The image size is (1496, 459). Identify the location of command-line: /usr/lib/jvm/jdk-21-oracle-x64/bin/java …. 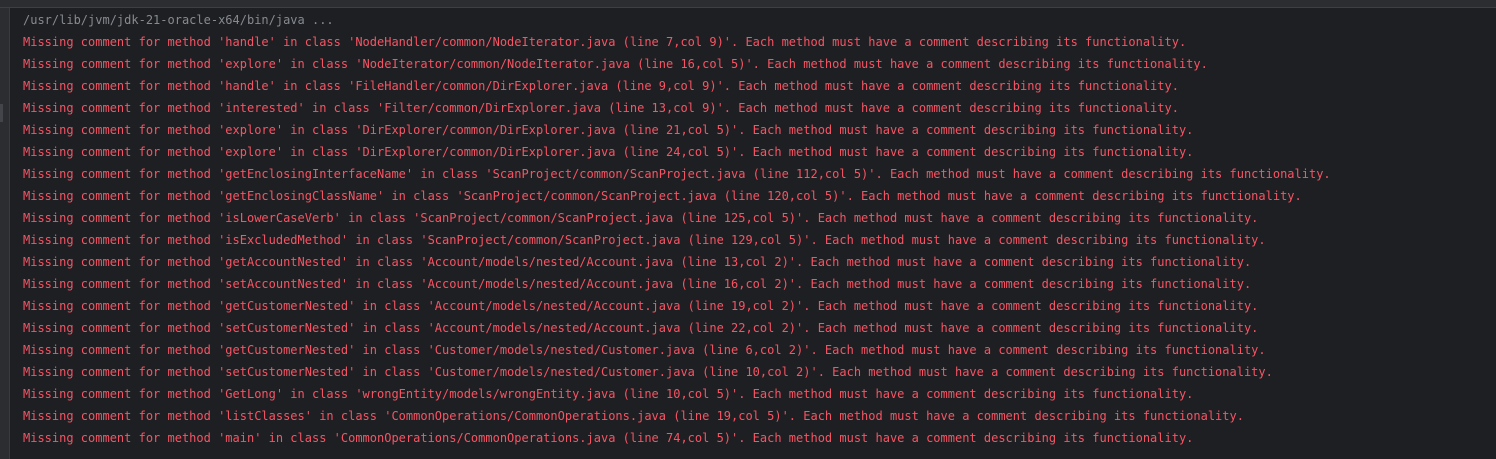
(178, 20).